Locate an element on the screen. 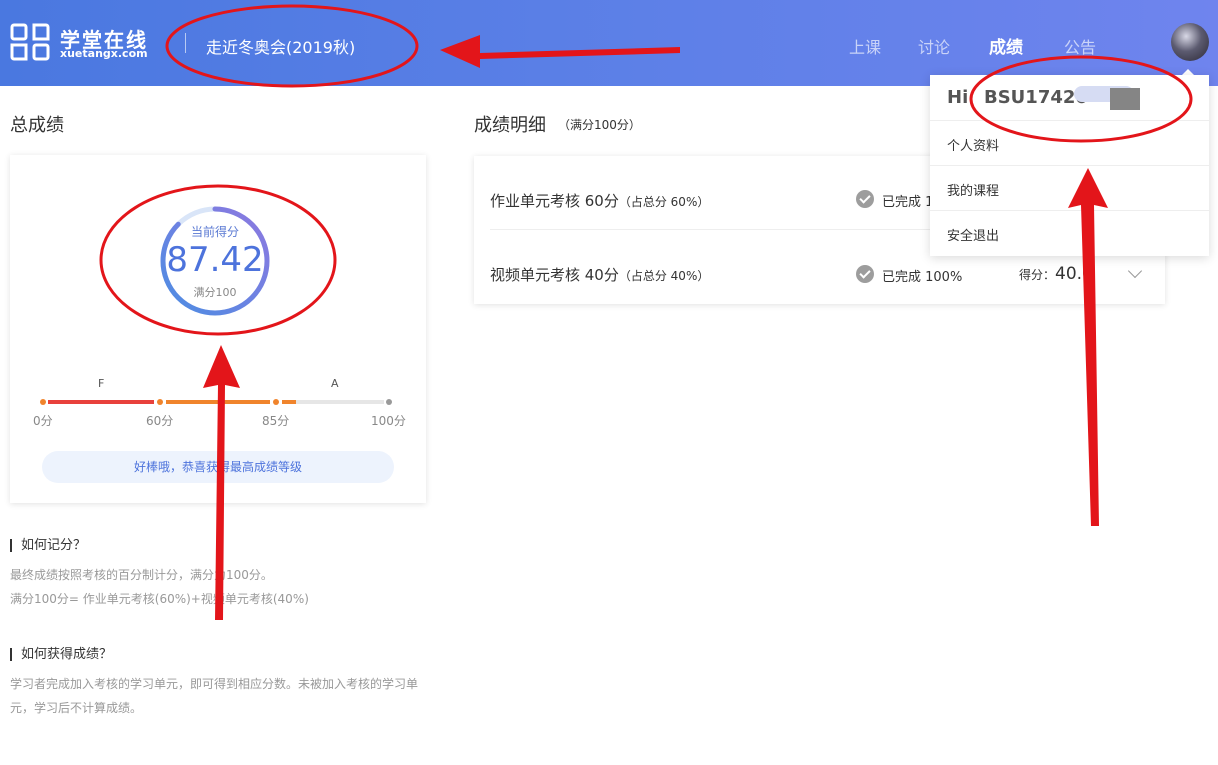 This screenshot has width=1218, height=765. dropdown-item-profile: 个人资料 is located at coordinates (973, 144).